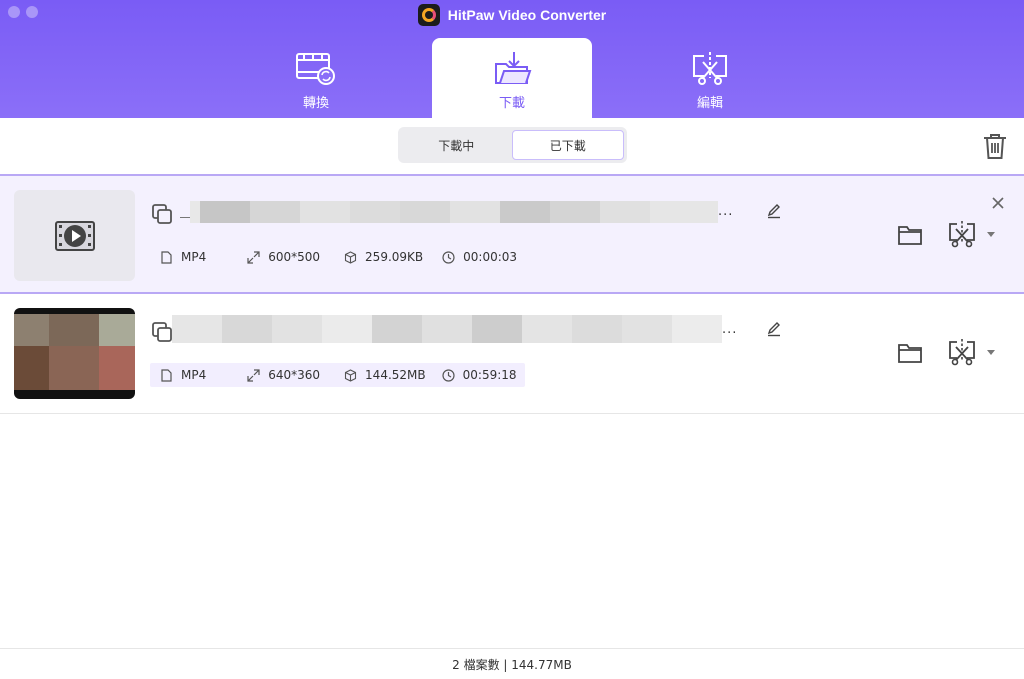  Describe the element at coordinates (395, 375) in the screenshot. I see `size-value: 144.52MB` at that location.